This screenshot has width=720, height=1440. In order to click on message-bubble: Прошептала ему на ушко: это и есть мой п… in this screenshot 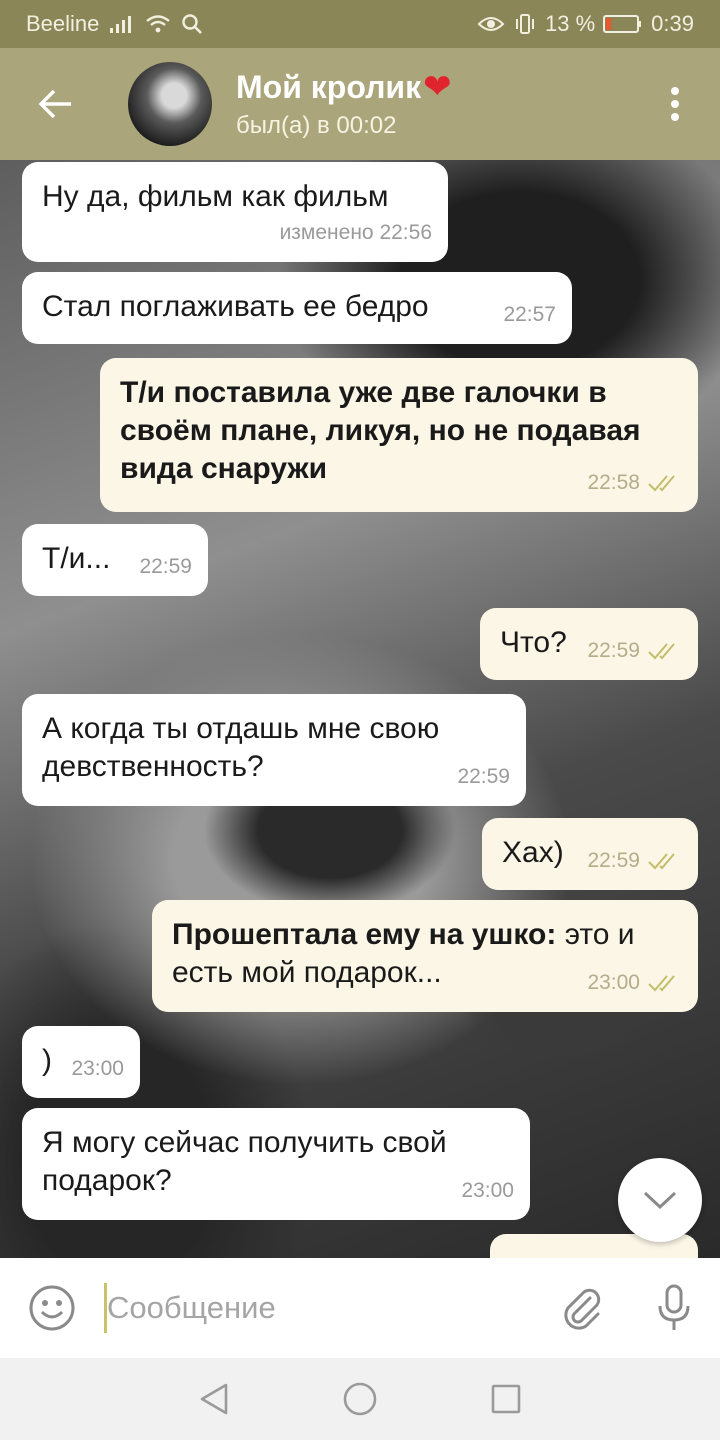, I will do `click(425, 956)`.